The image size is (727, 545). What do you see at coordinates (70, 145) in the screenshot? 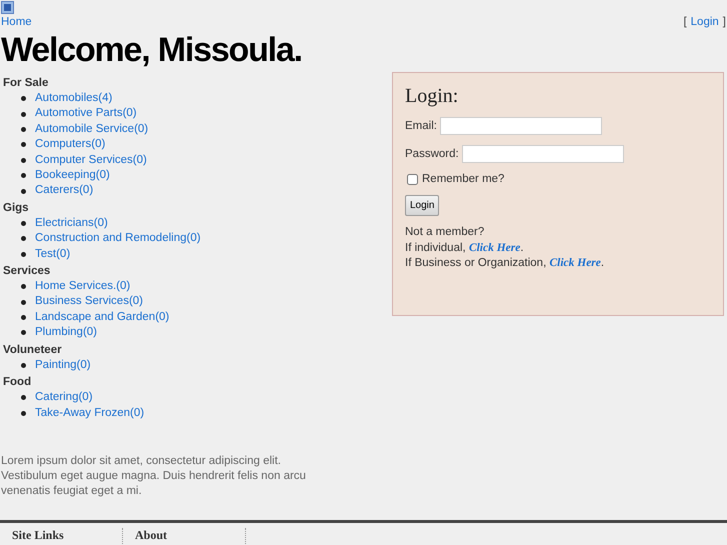
I see `category-link: Computers(0)` at bounding box center [70, 145].